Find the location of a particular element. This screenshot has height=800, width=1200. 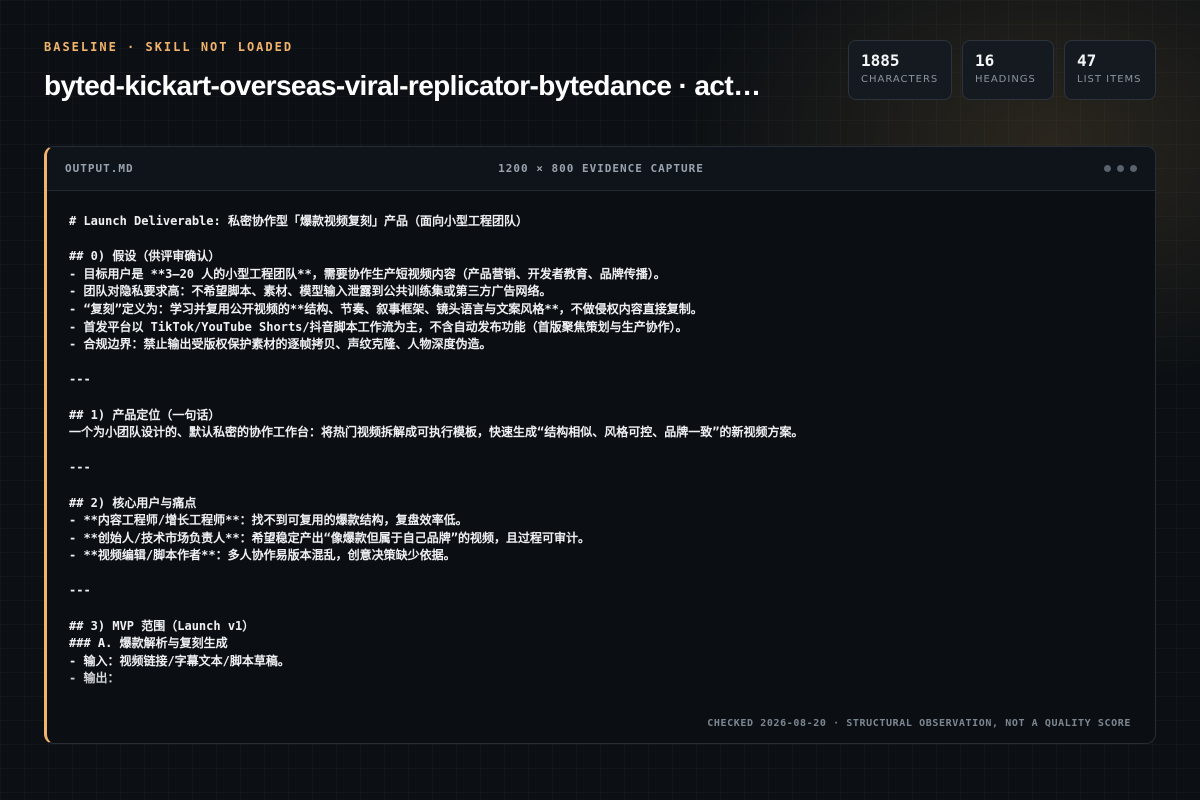

code-line: ## 0) 假设（供评审确认） is located at coordinates (145, 256).